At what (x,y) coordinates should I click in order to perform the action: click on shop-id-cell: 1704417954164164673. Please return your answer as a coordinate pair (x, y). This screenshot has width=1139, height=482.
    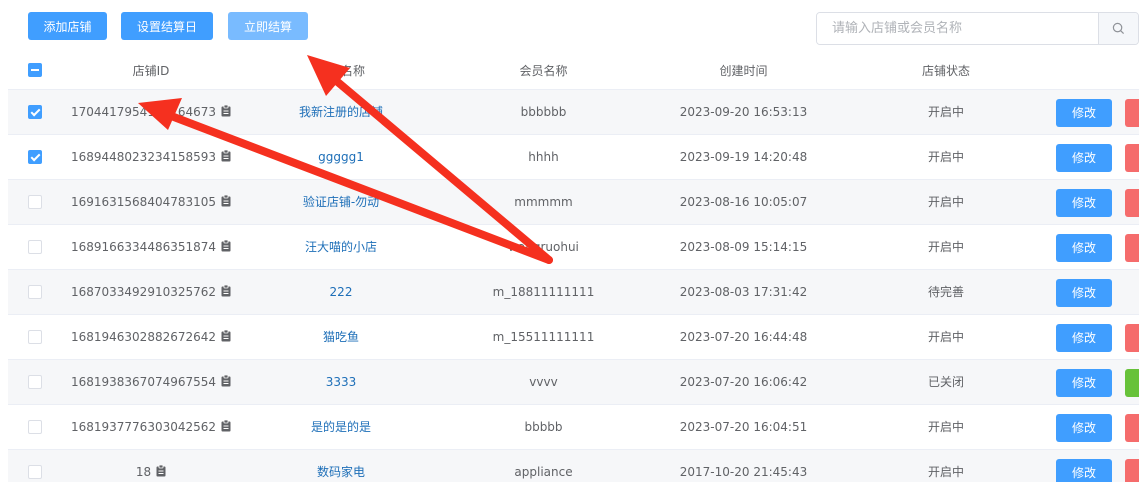
    Looking at the image, I should click on (151, 112).